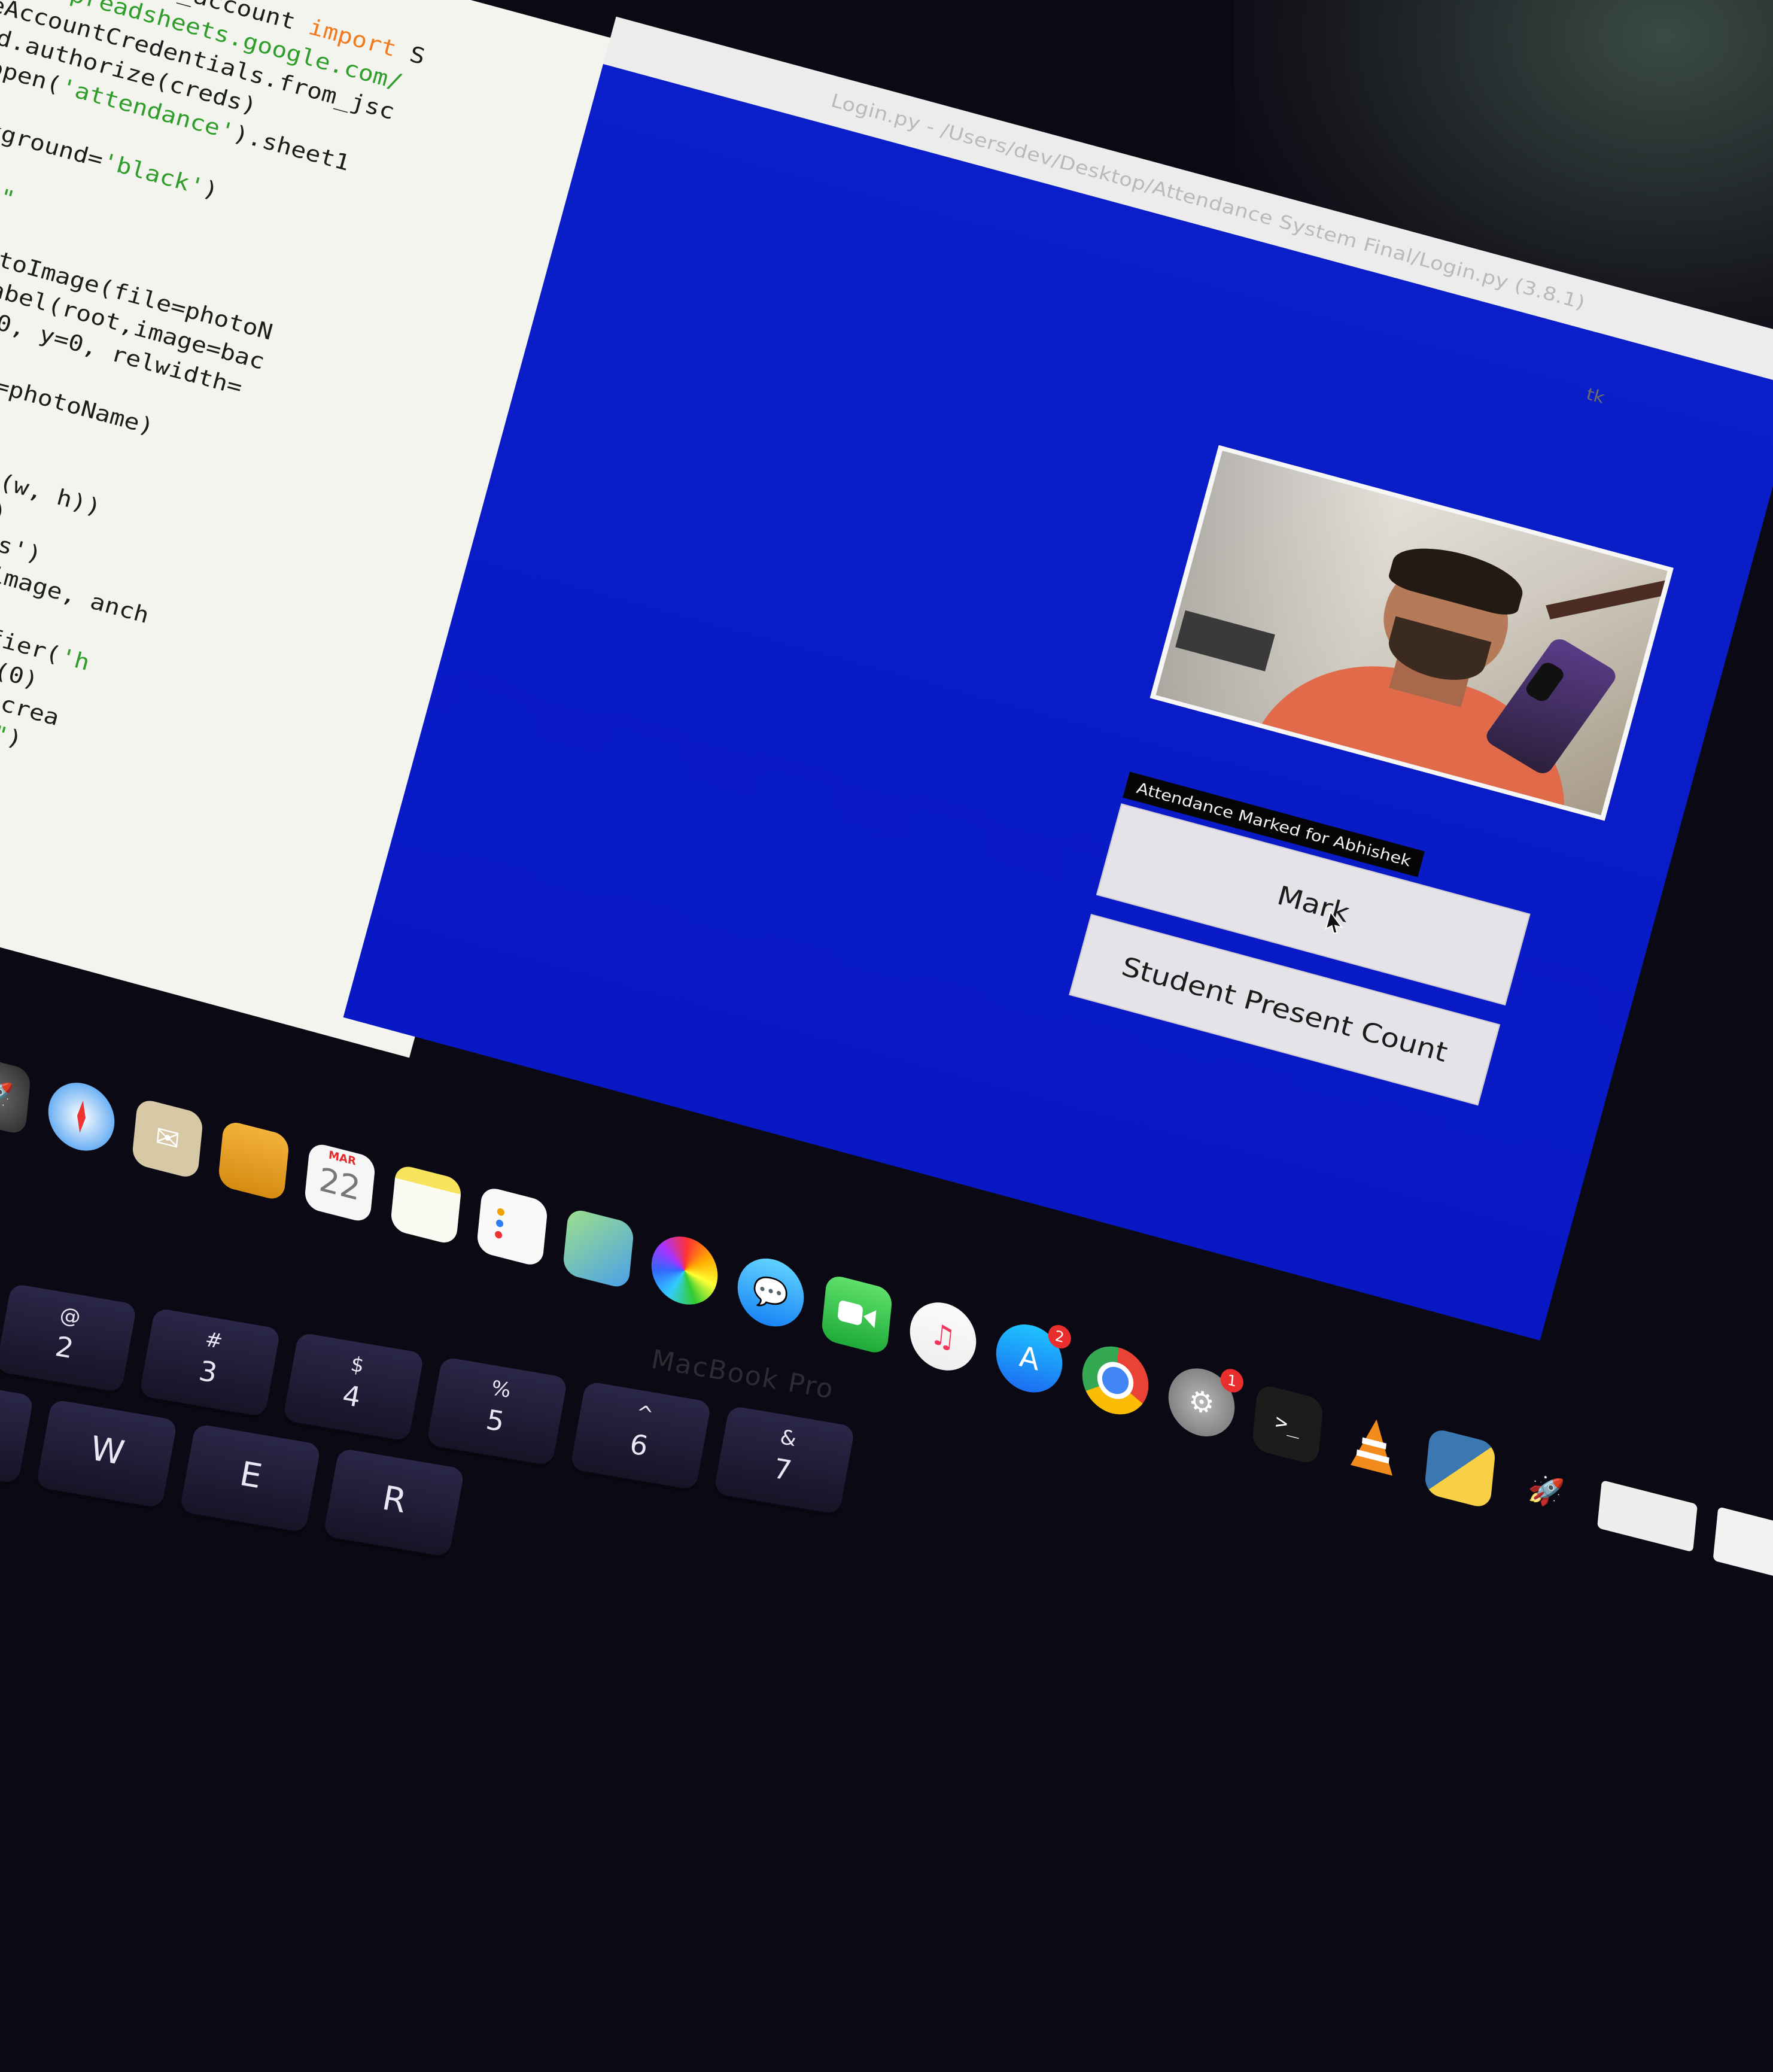  Describe the element at coordinates (784, 1460) in the screenshot. I see `key-7: & 7` at that location.